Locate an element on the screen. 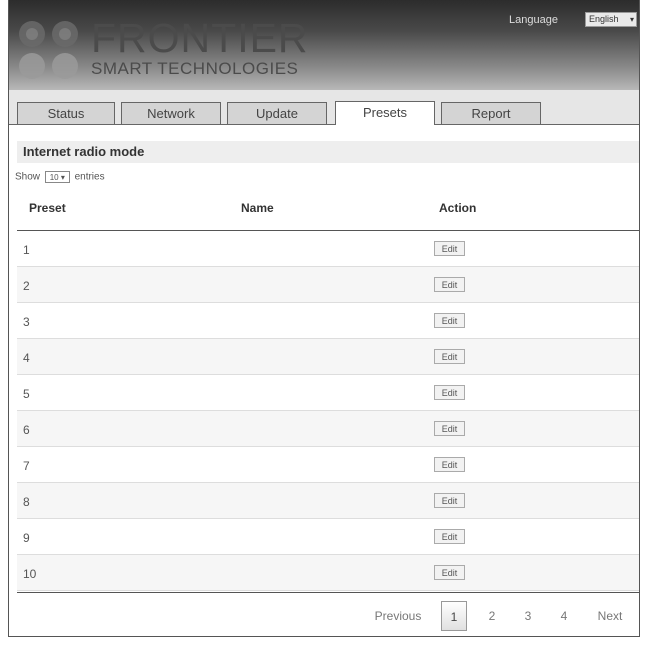 Image resolution: width=648 pixels, height=645 pixels. entries-label: entries is located at coordinates (89, 177).